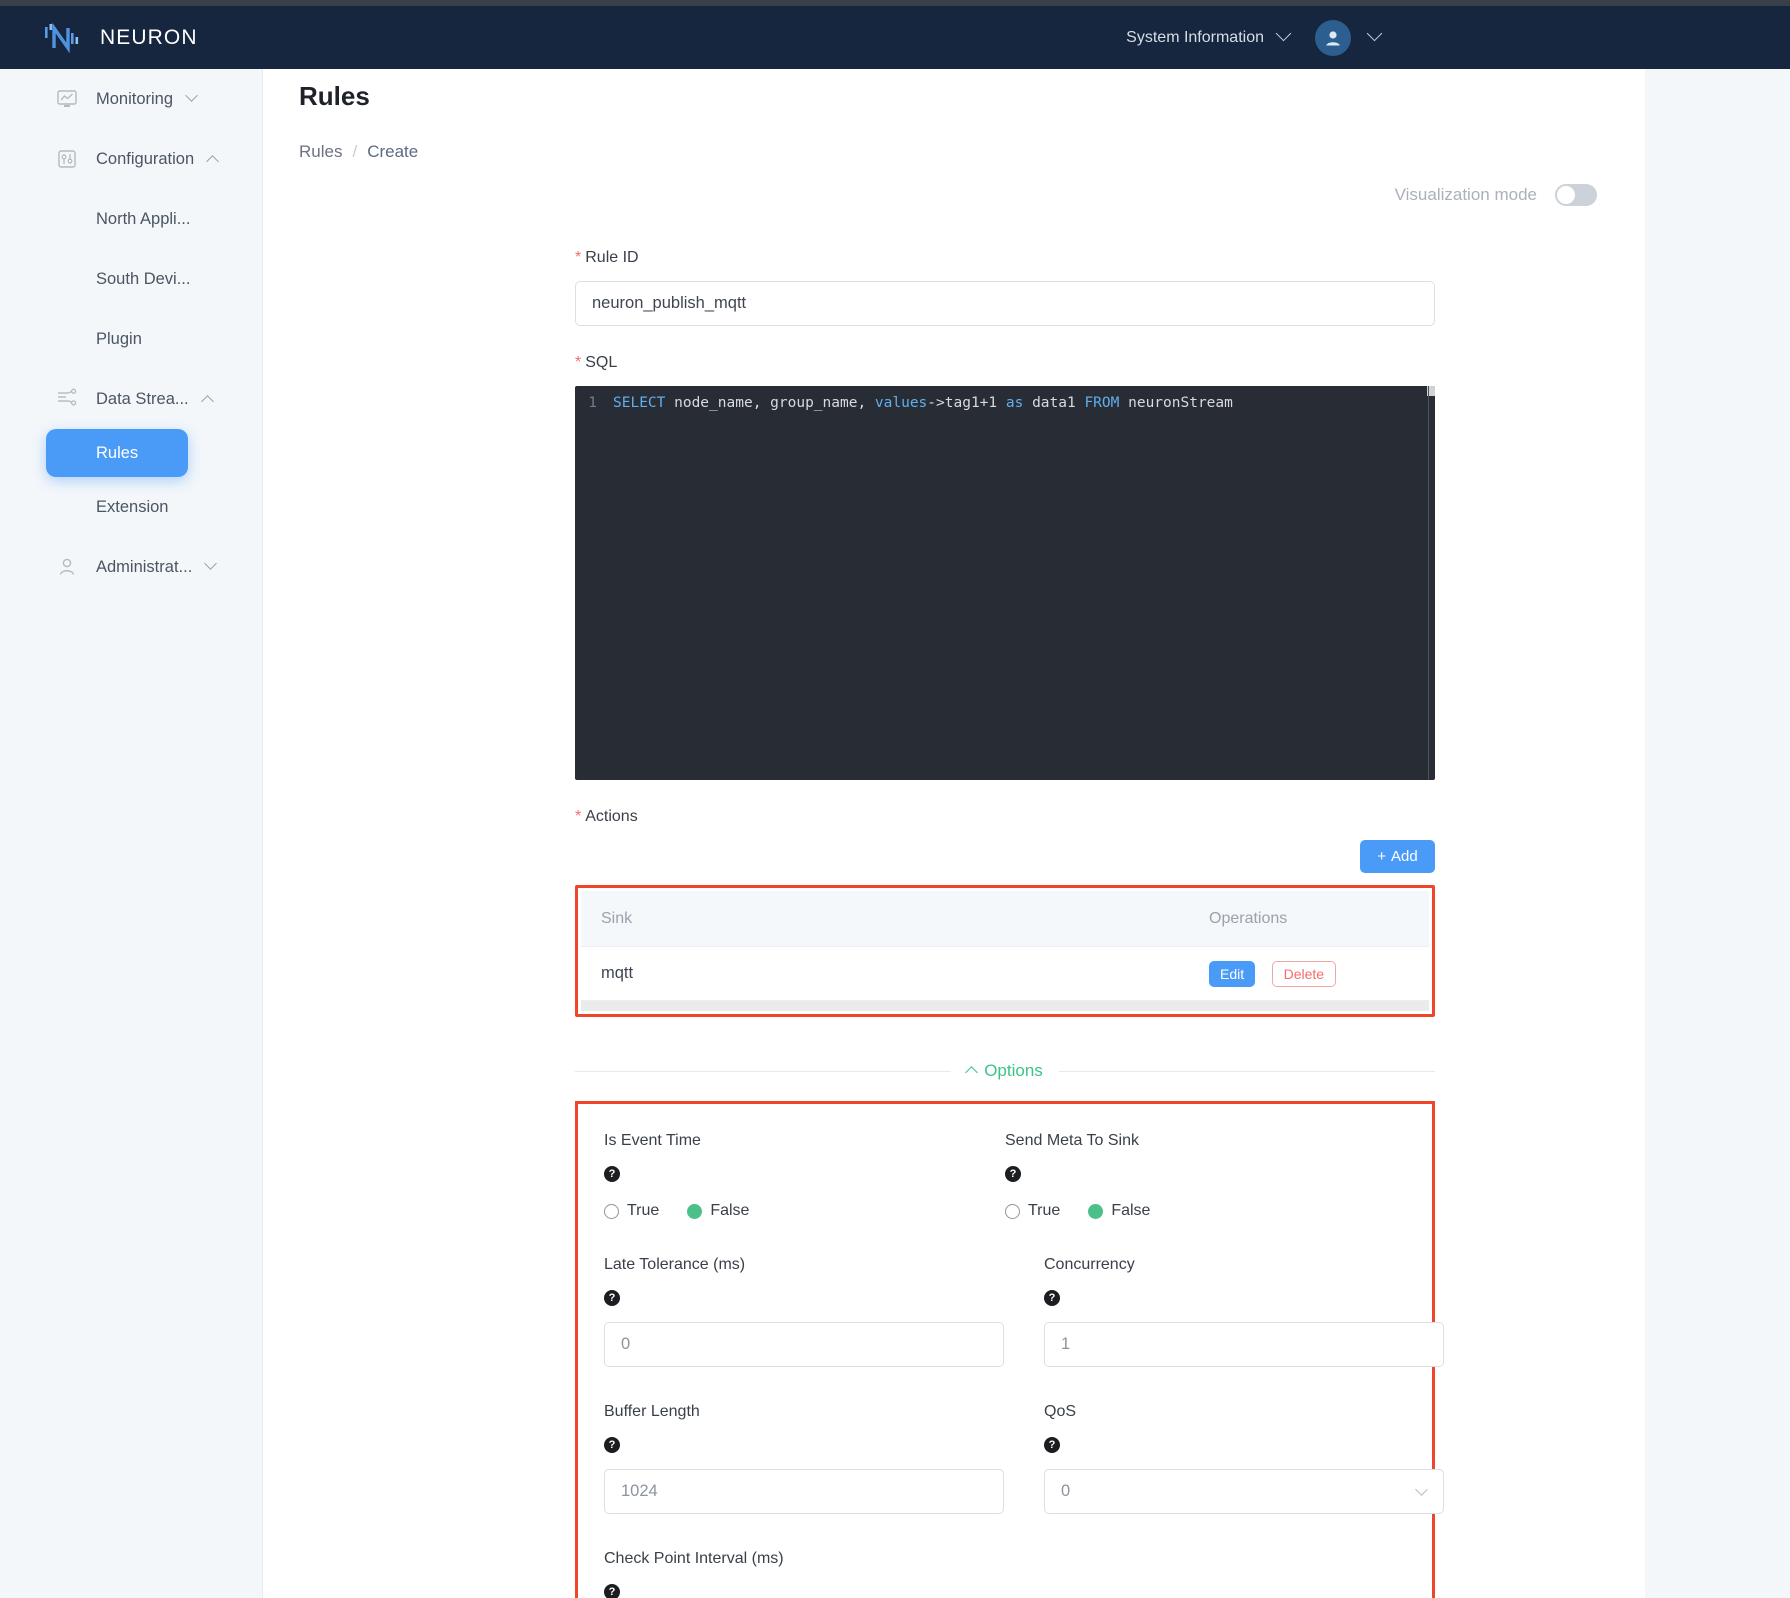 The image size is (1790, 1598). What do you see at coordinates (1005, 303) in the screenshot?
I see `rule-id-input` at bounding box center [1005, 303].